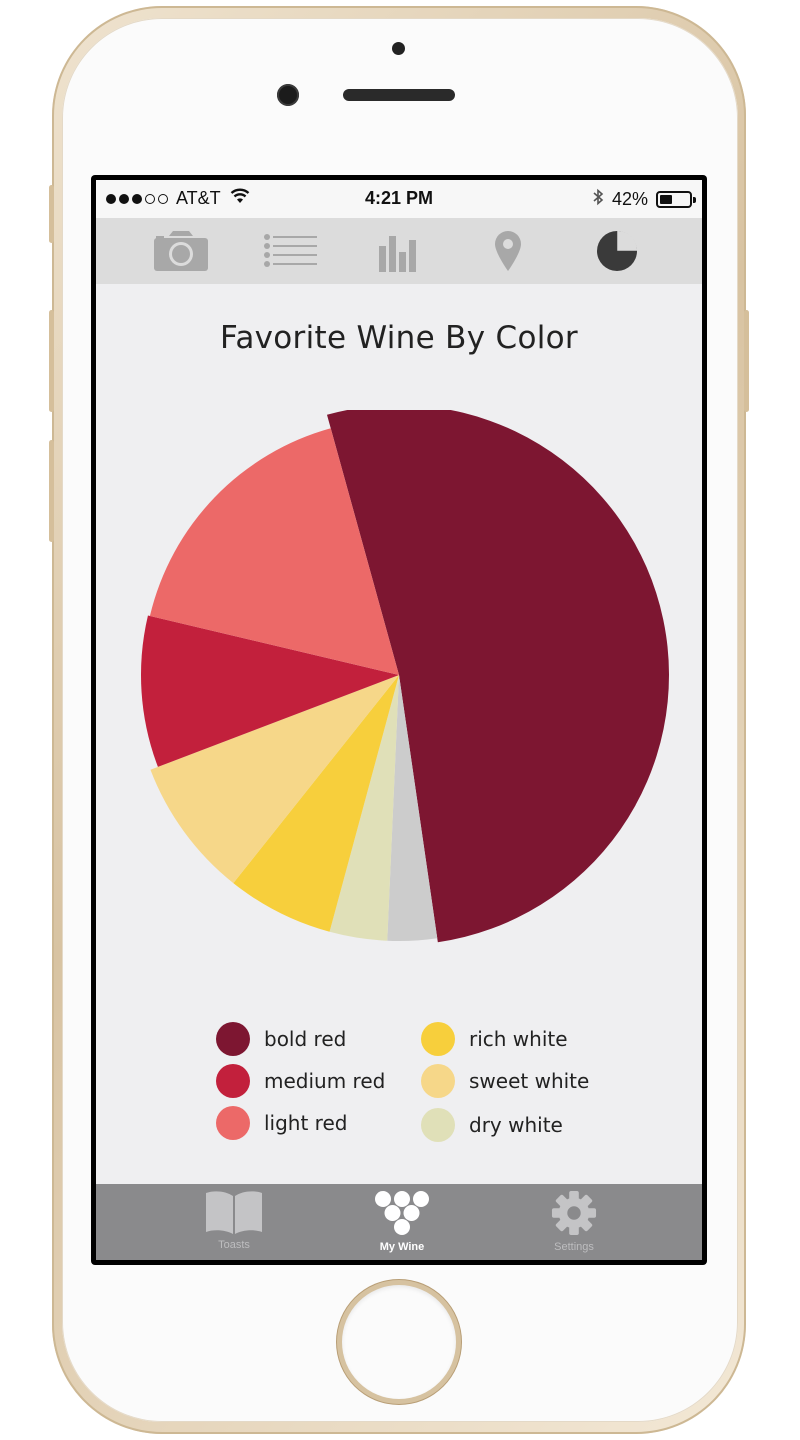 The height and width of the screenshot is (1440, 800). I want to click on status-right: 42%, so click(644, 199).